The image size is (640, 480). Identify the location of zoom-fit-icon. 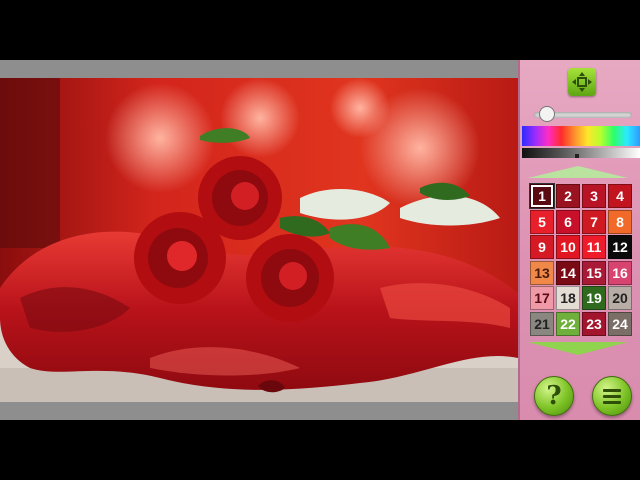
(582, 82).